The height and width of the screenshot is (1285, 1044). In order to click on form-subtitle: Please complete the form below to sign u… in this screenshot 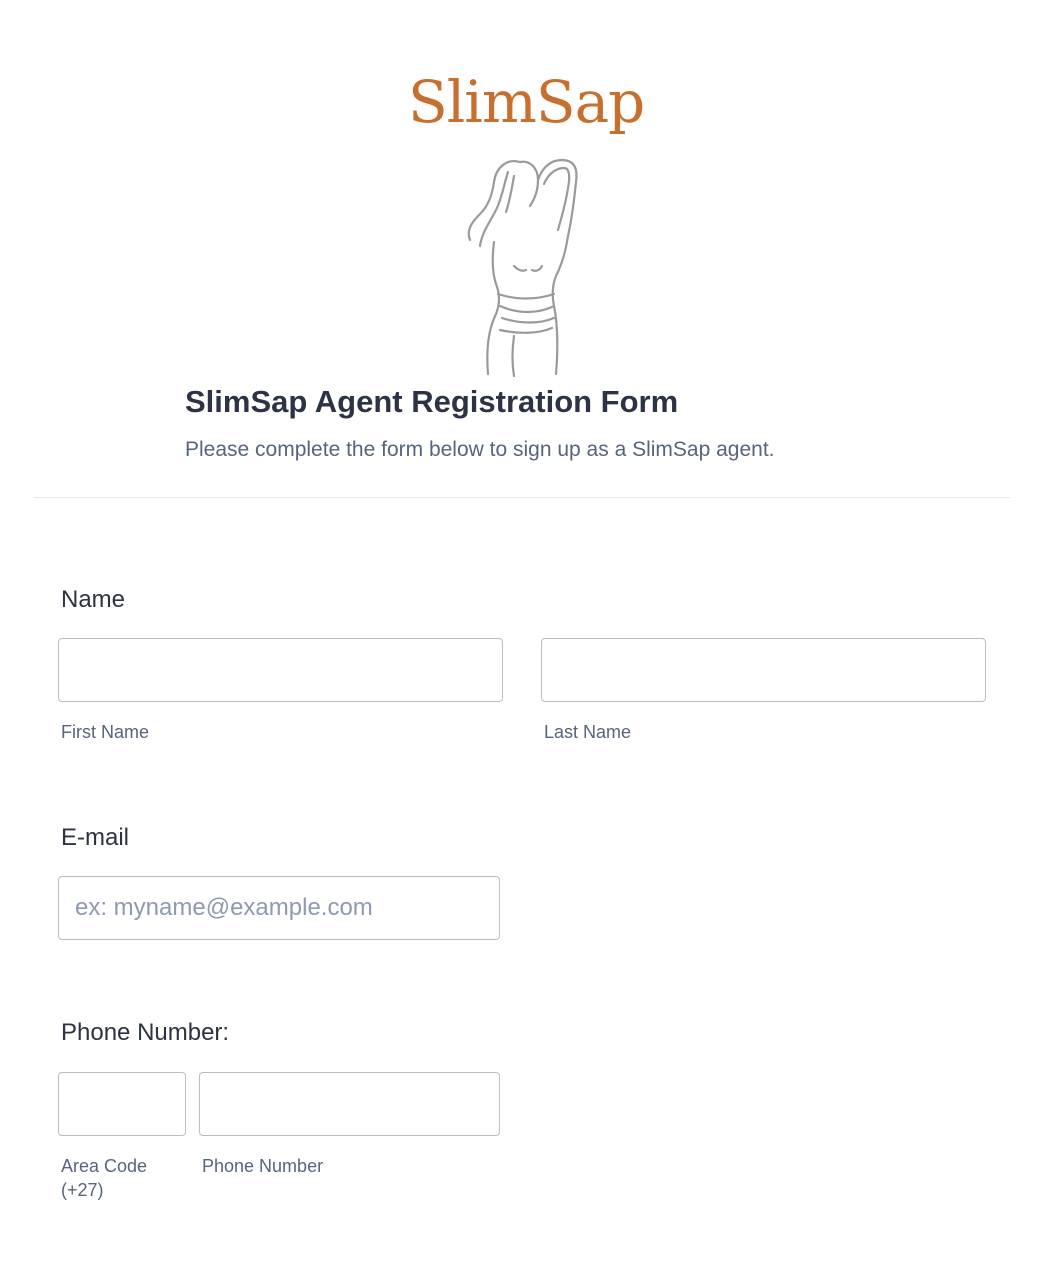, I will do `click(480, 449)`.